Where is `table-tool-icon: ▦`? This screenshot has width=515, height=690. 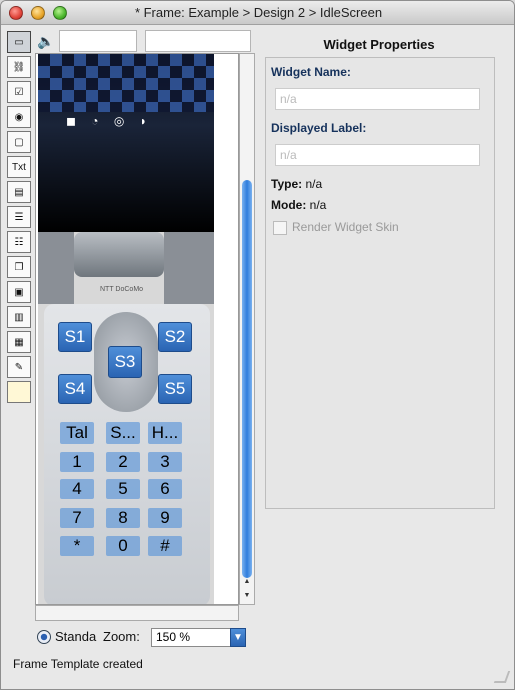
table-tool-icon: ▦ is located at coordinates (19, 342).